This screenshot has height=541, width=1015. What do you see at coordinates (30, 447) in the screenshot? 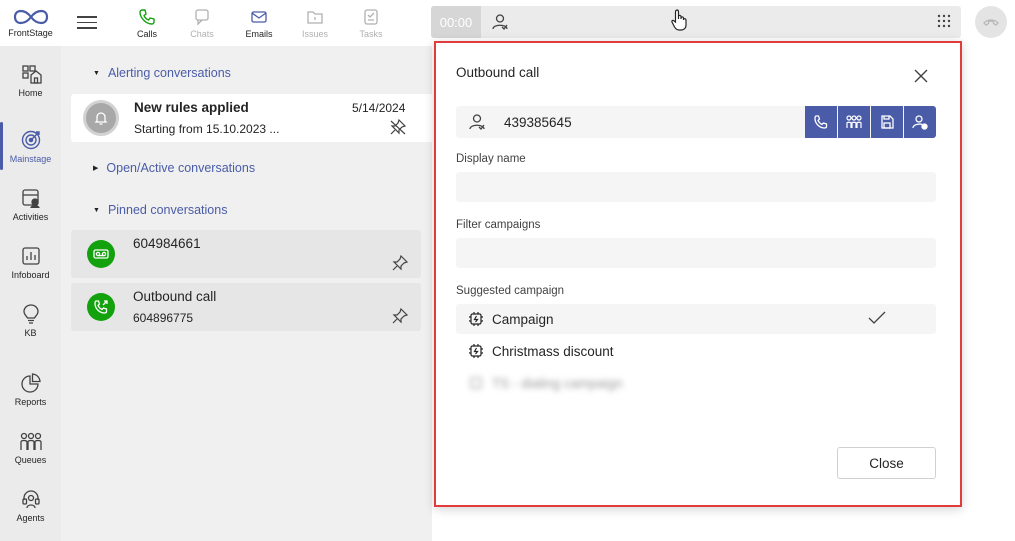
I see `rail-item-queues: Queues` at bounding box center [30, 447].